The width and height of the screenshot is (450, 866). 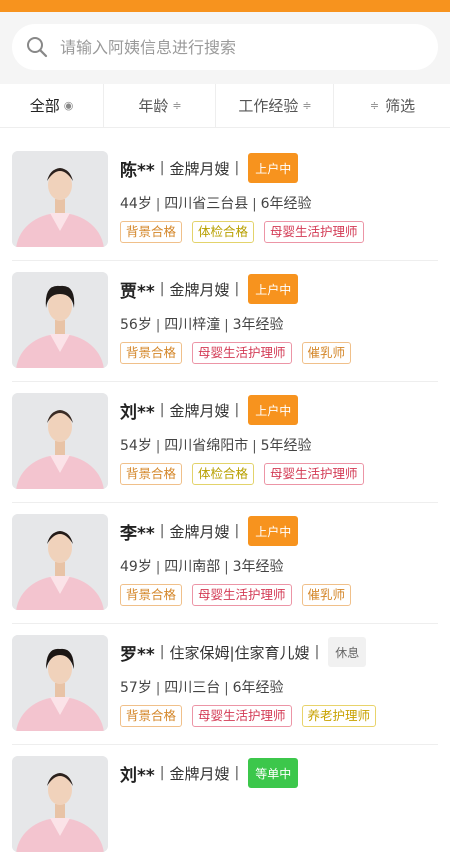 What do you see at coordinates (37, 47) in the screenshot?
I see `search-icon` at bounding box center [37, 47].